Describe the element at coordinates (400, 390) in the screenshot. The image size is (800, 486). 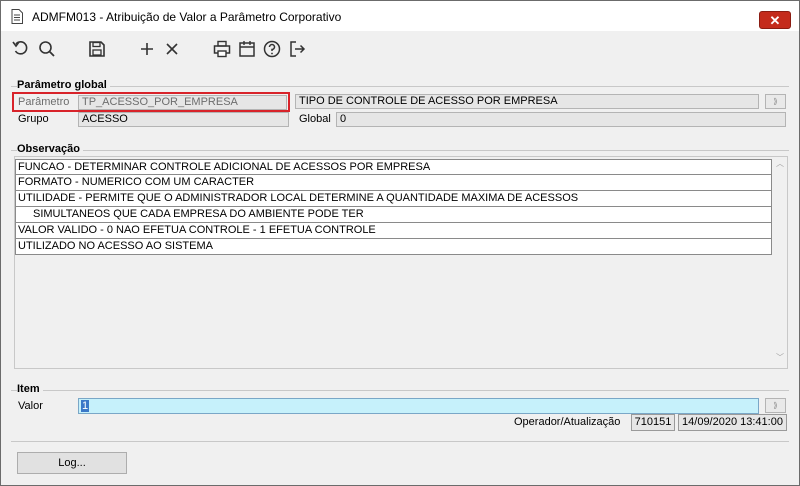
I see `item-divider` at that location.